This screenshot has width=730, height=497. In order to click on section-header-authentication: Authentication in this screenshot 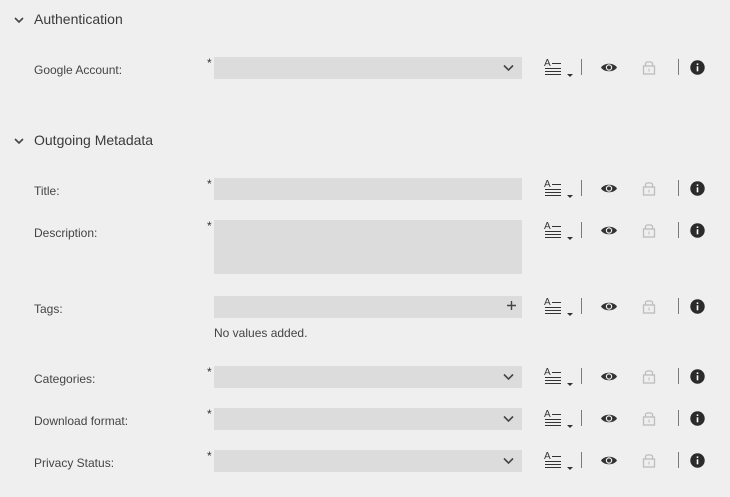, I will do `click(80, 20)`.